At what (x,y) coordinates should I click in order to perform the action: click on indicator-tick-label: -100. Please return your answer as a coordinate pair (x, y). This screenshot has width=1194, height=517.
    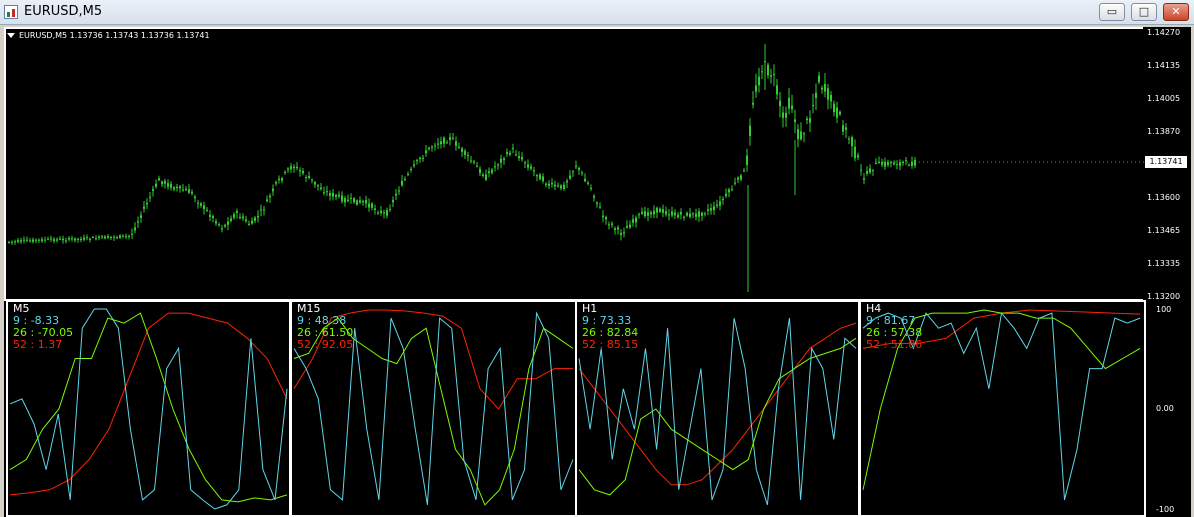
    Looking at the image, I should click on (1165, 509).